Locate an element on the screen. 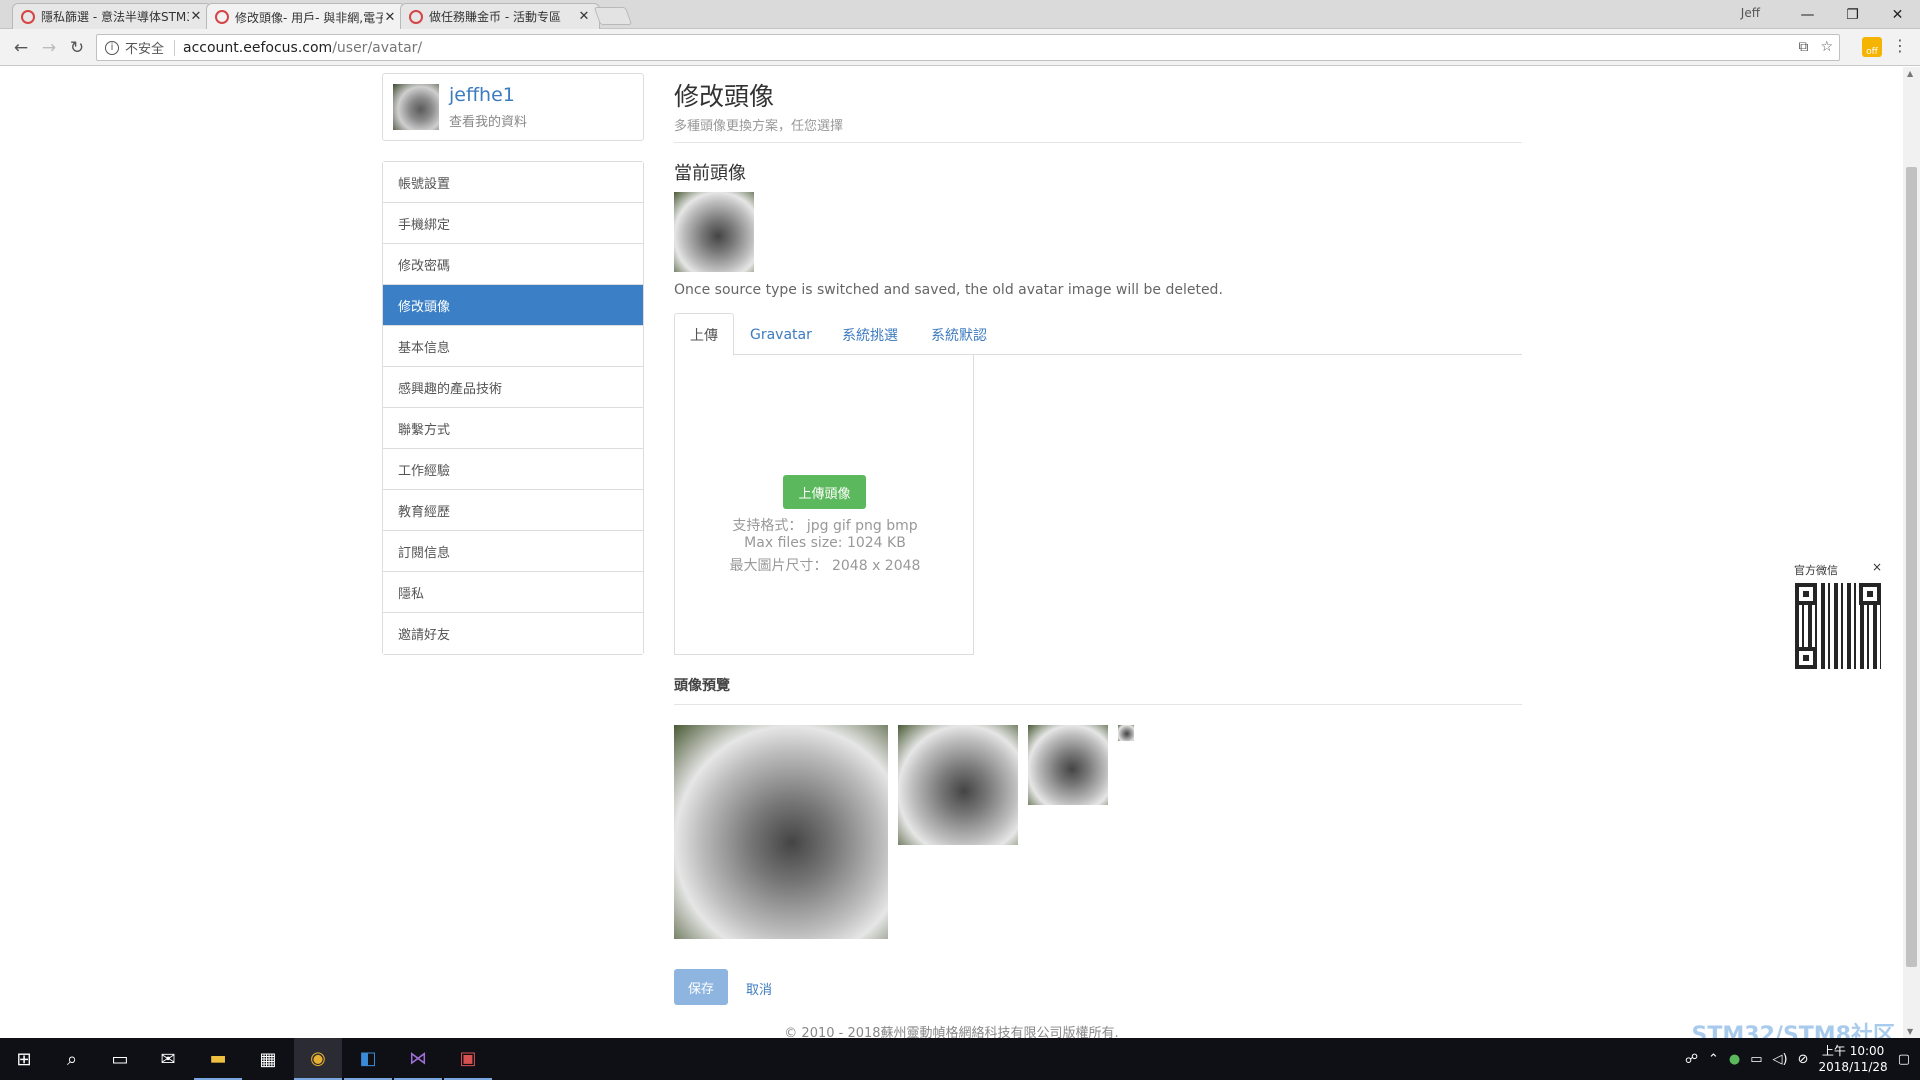  scrollbar-thumb is located at coordinates (1911, 567).